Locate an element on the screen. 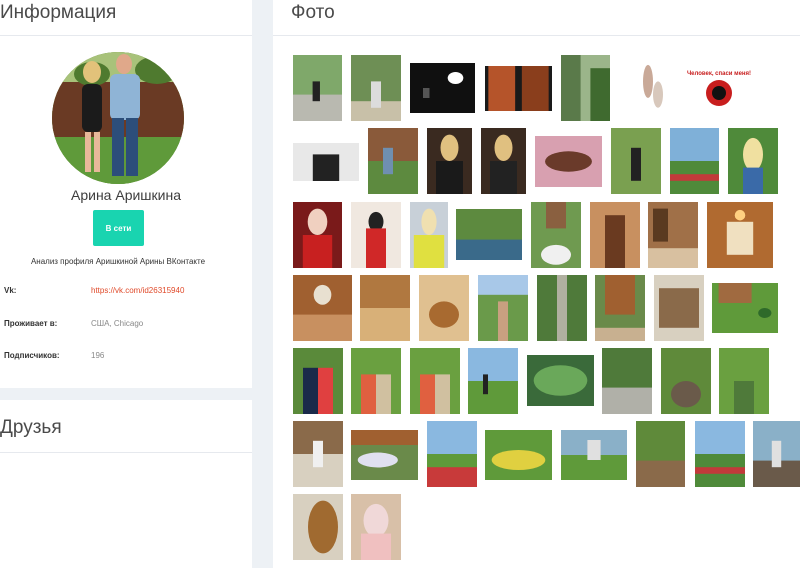 This screenshot has width=800, height=568. vk-link: https://vk.com/id26315940 is located at coordinates (137, 290).